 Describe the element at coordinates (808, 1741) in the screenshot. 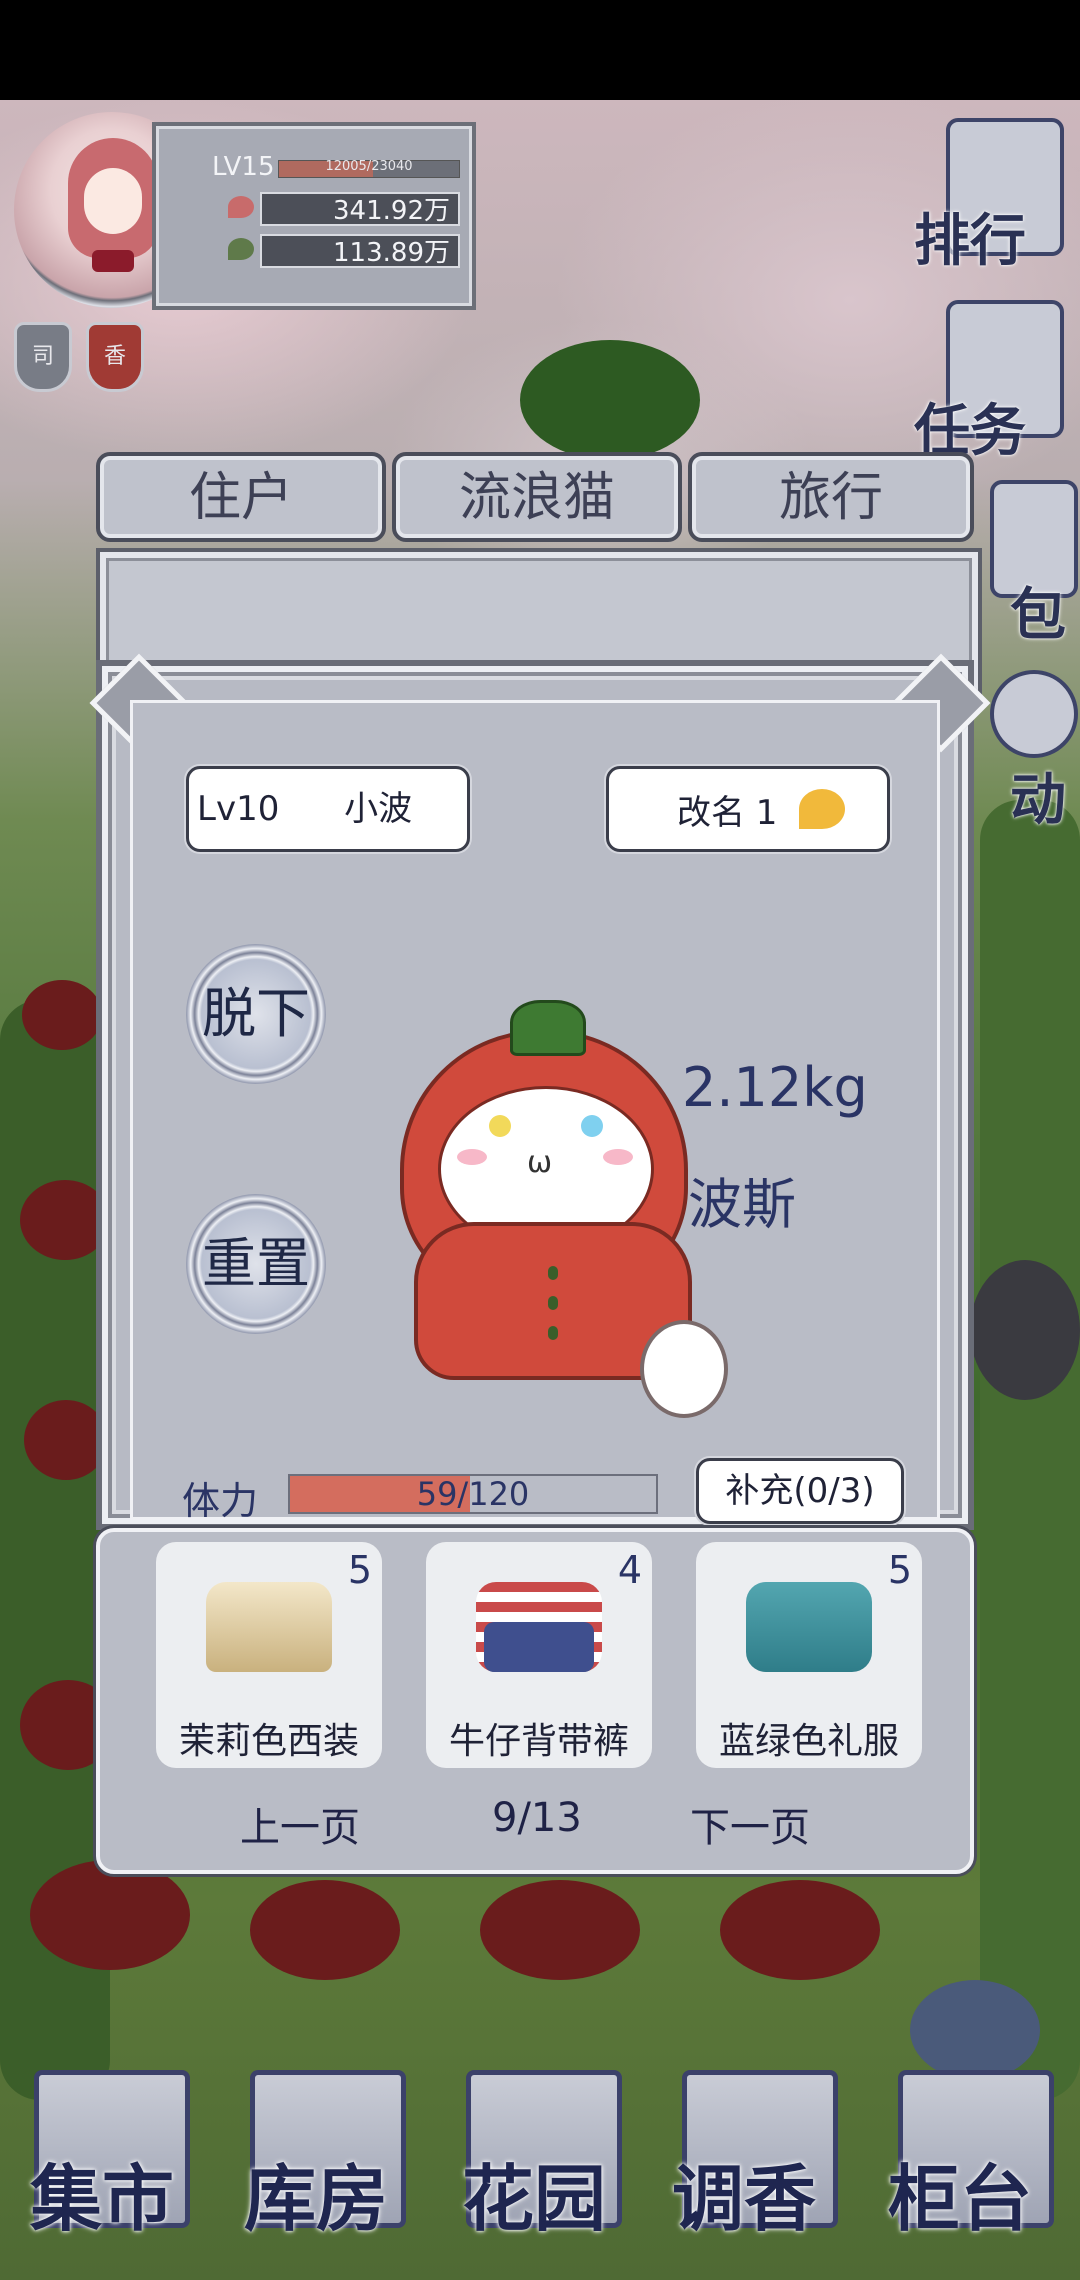

I see `outfit-name: 蓝绿色礼服` at that location.